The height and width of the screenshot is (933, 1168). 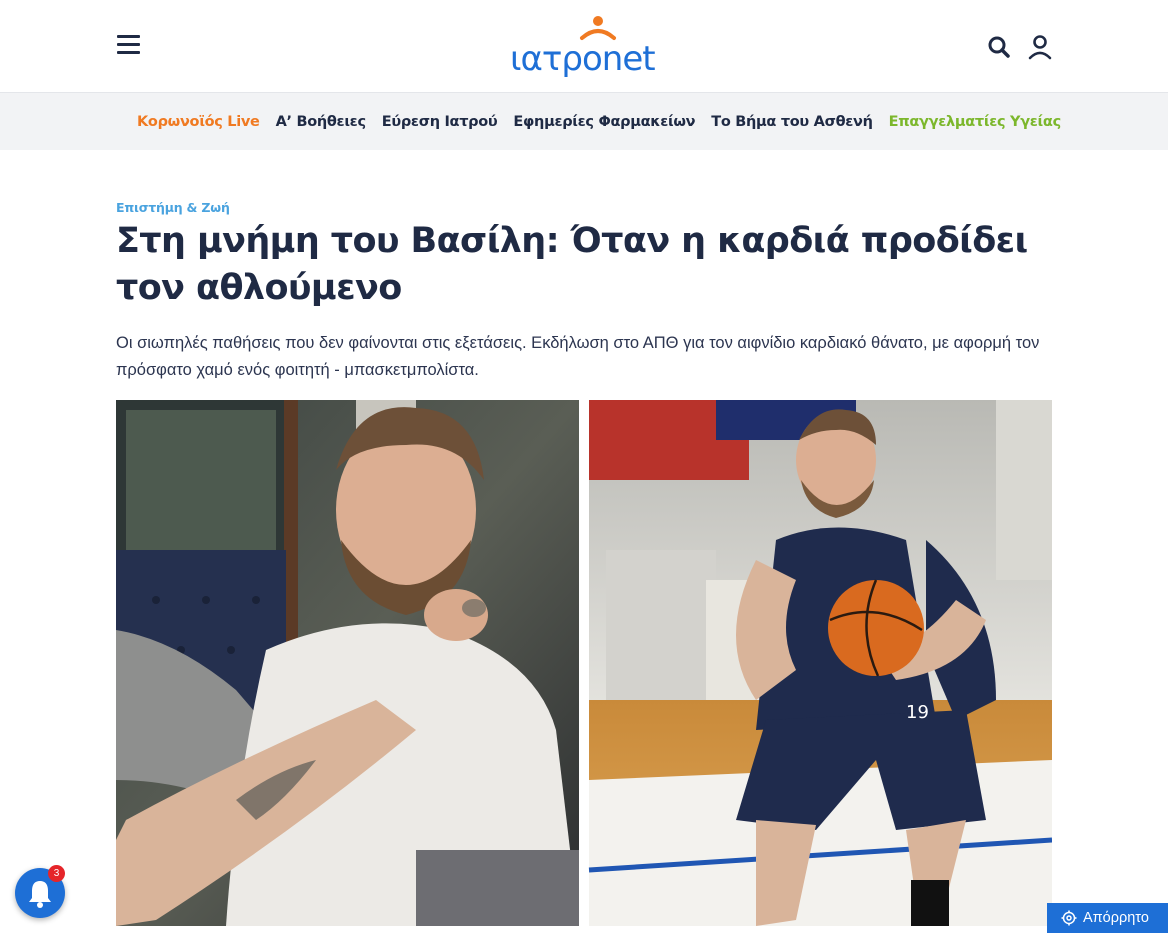 I want to click on notification-count-badge: 3, so click(x=56, y=873).